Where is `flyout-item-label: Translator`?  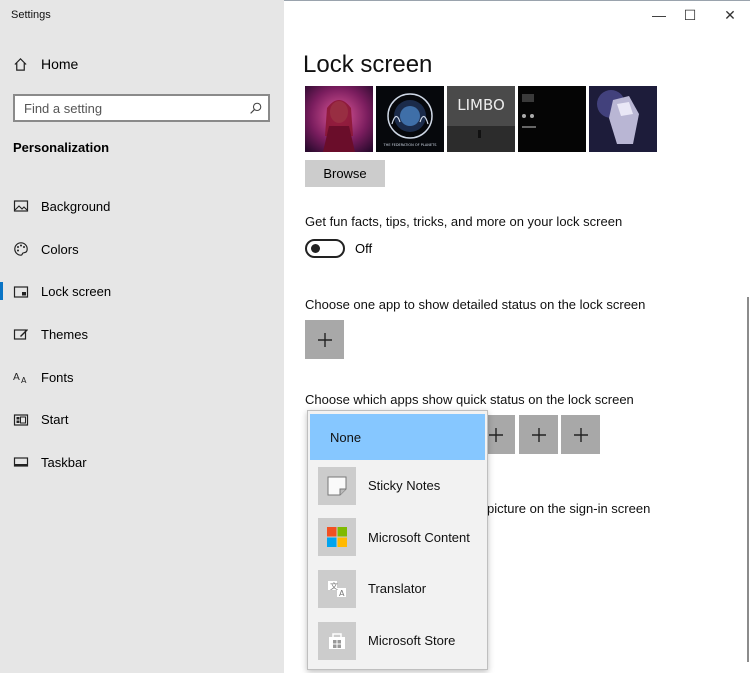
flyout-item-label: Translator is located at coordinates (397, 589).